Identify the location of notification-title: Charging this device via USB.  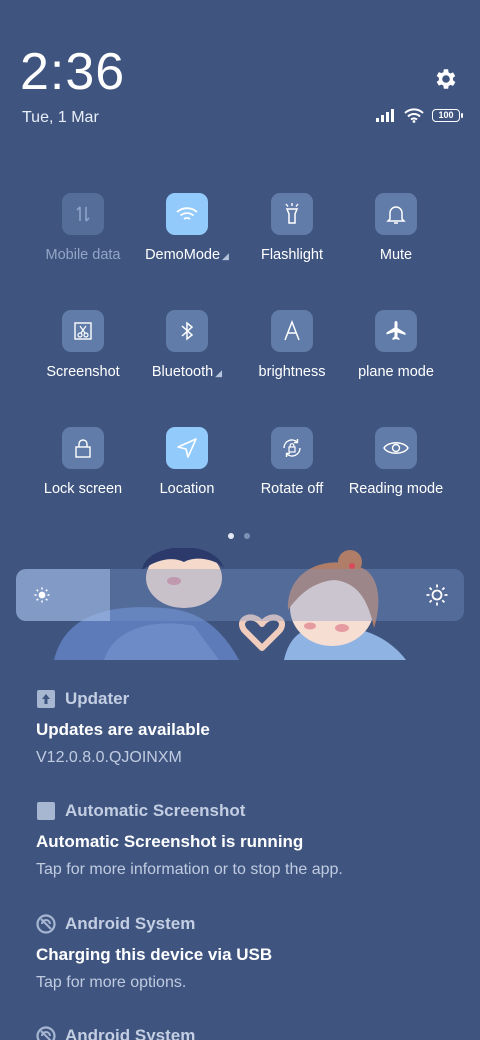
(154, 954).